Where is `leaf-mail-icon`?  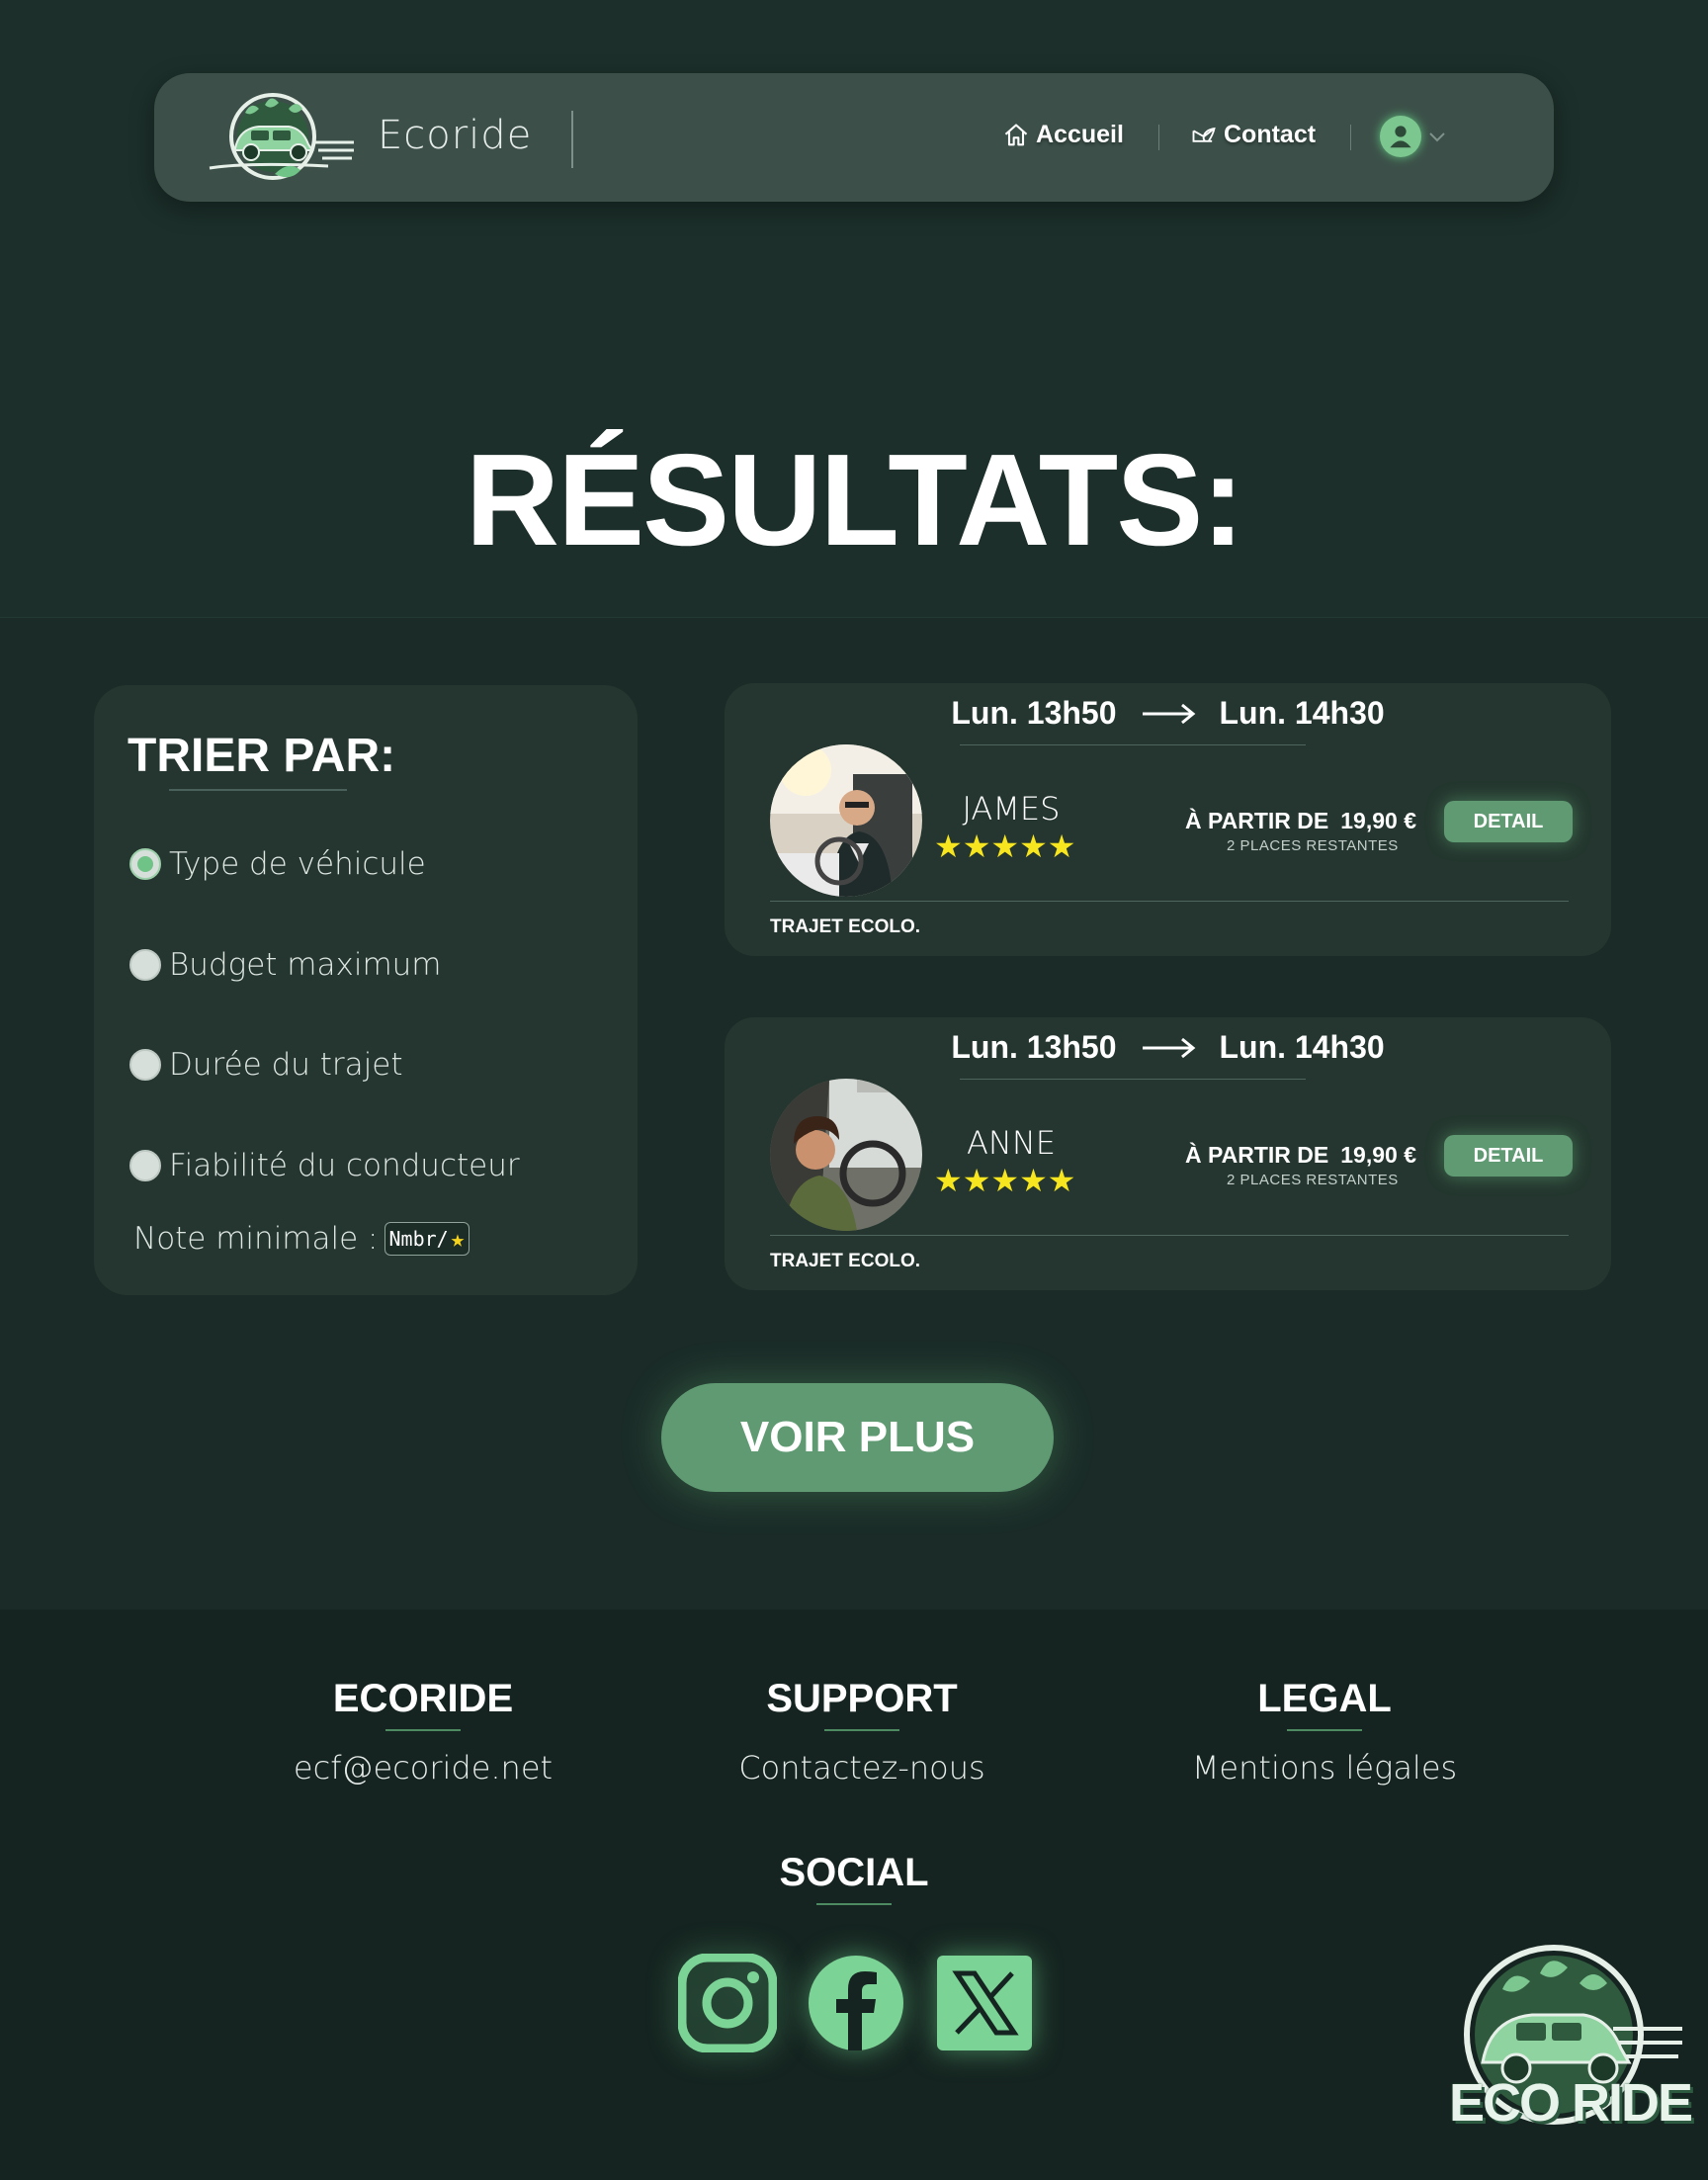 leaf-mail-icon is located at coordinates (1204, 134).